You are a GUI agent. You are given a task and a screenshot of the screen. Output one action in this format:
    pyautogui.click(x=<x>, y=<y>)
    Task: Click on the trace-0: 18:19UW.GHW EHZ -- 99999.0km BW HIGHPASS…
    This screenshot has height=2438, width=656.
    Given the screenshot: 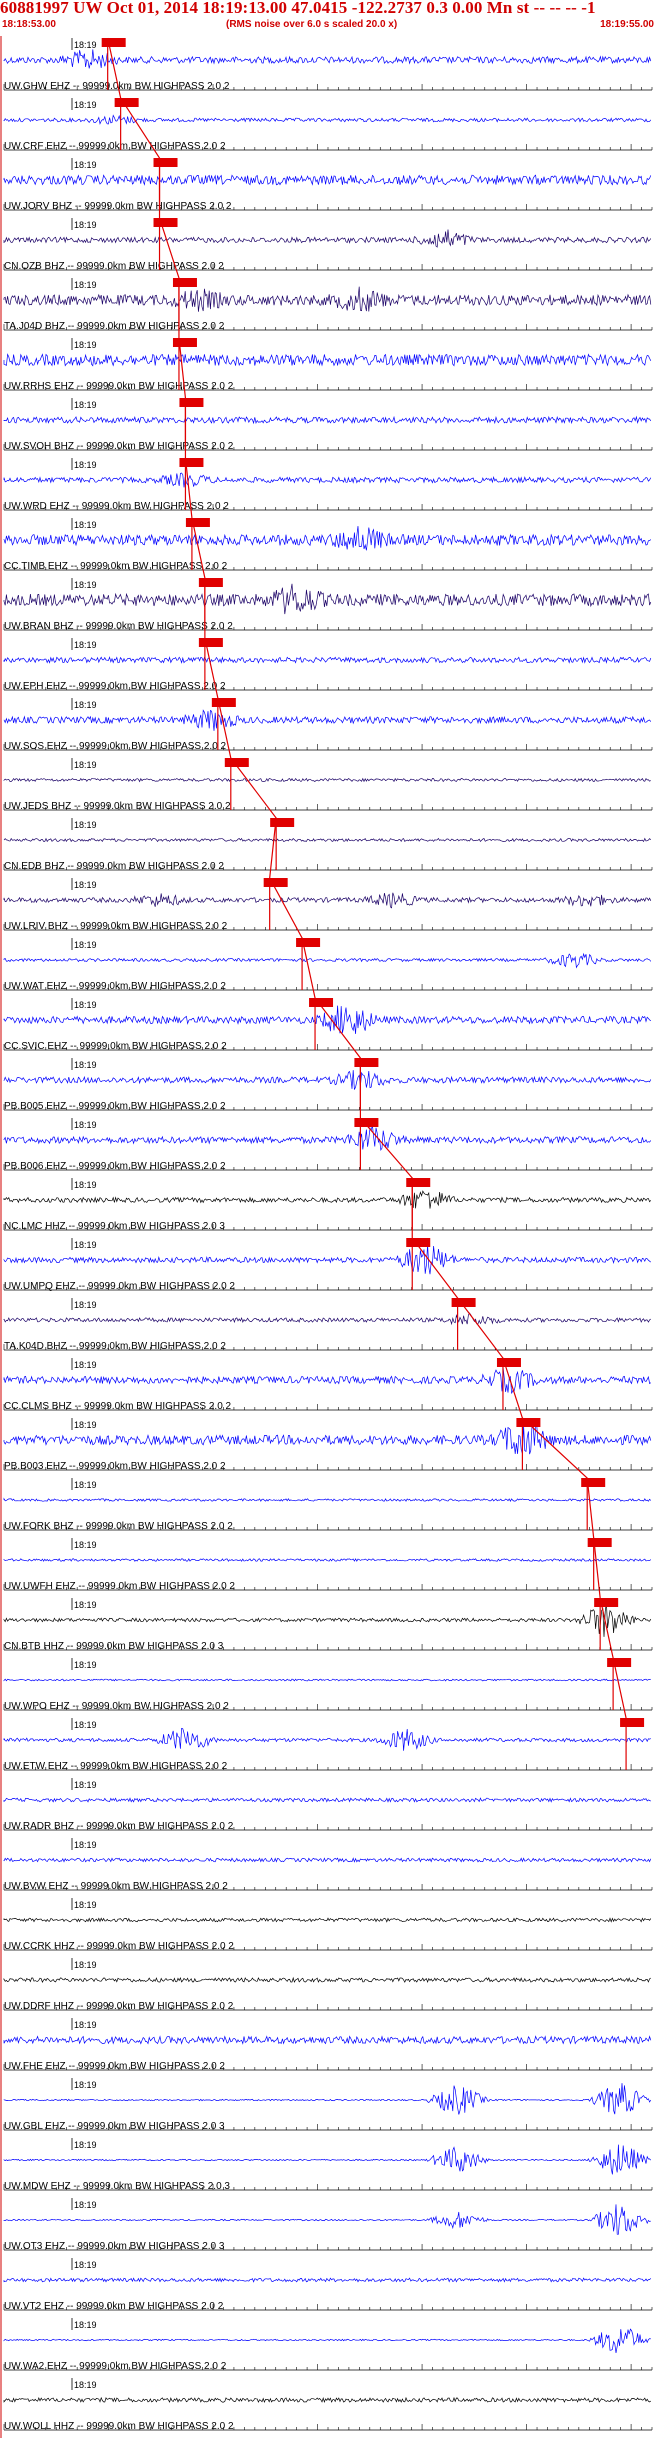 What is the action you would take?
    pyautogui.click(x=328, y=65)
    